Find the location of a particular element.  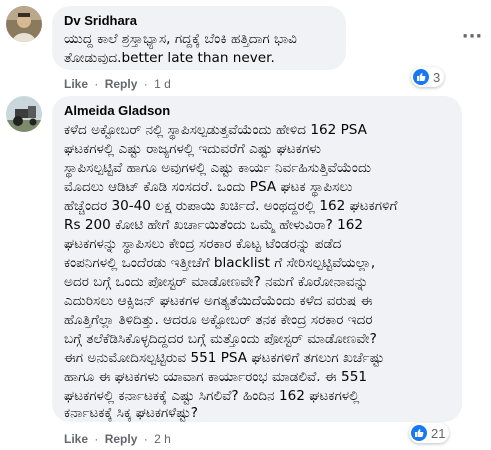

reaction-summary: 3 is located at coordinates (428, 77).